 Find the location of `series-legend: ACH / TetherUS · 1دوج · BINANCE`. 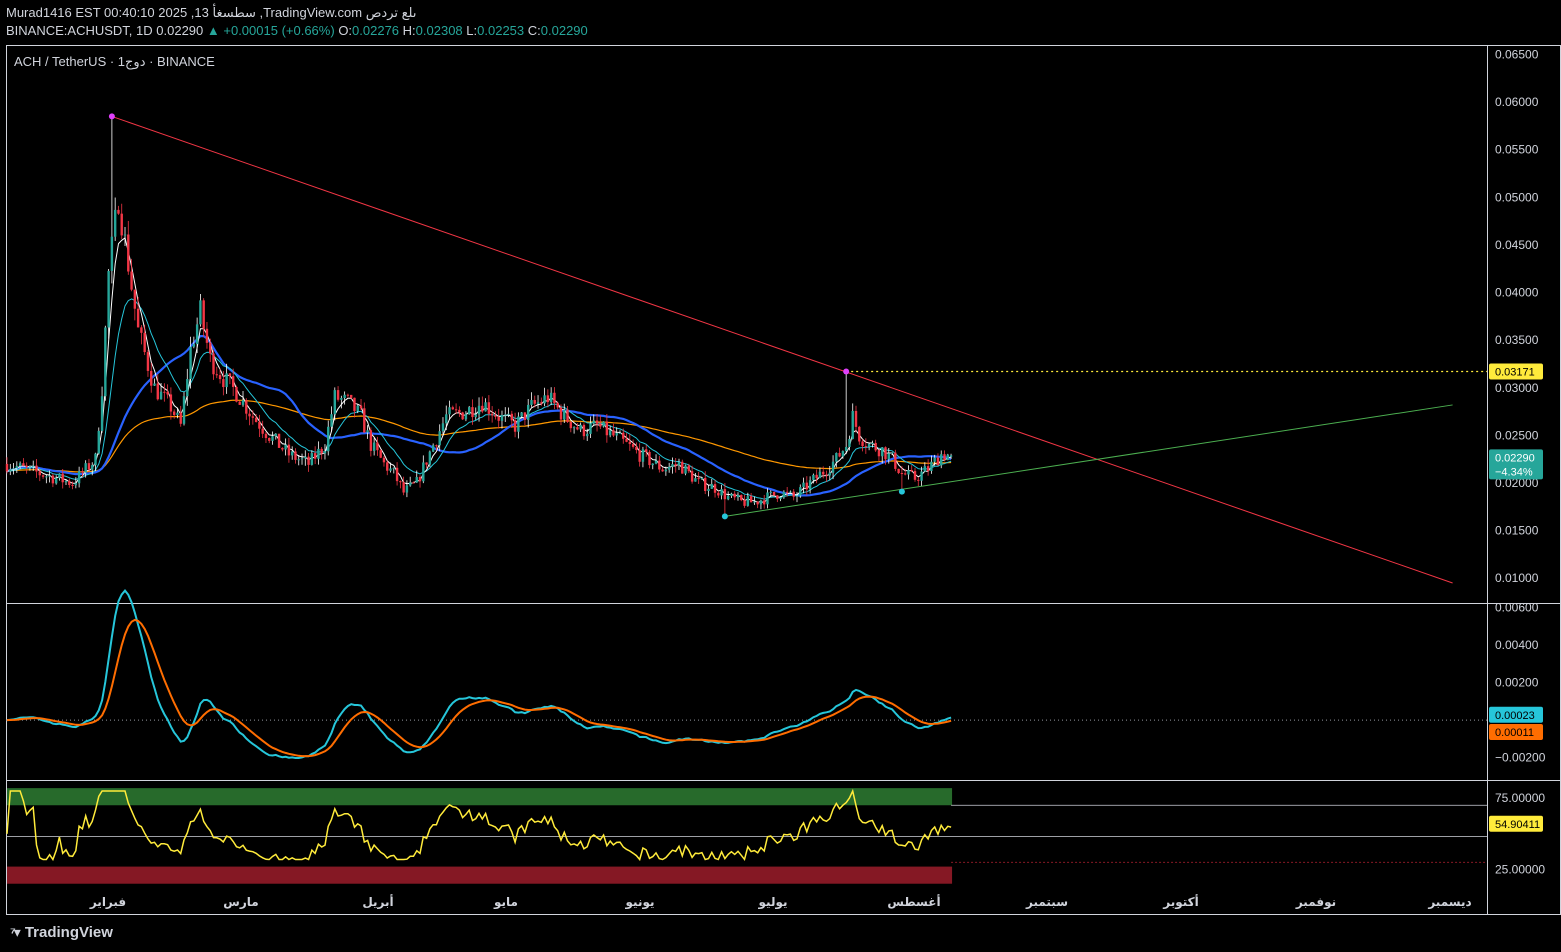

series-legend: ACH / TetherUS · 1دوج · BINANCE is located at coordinates (114, 62).